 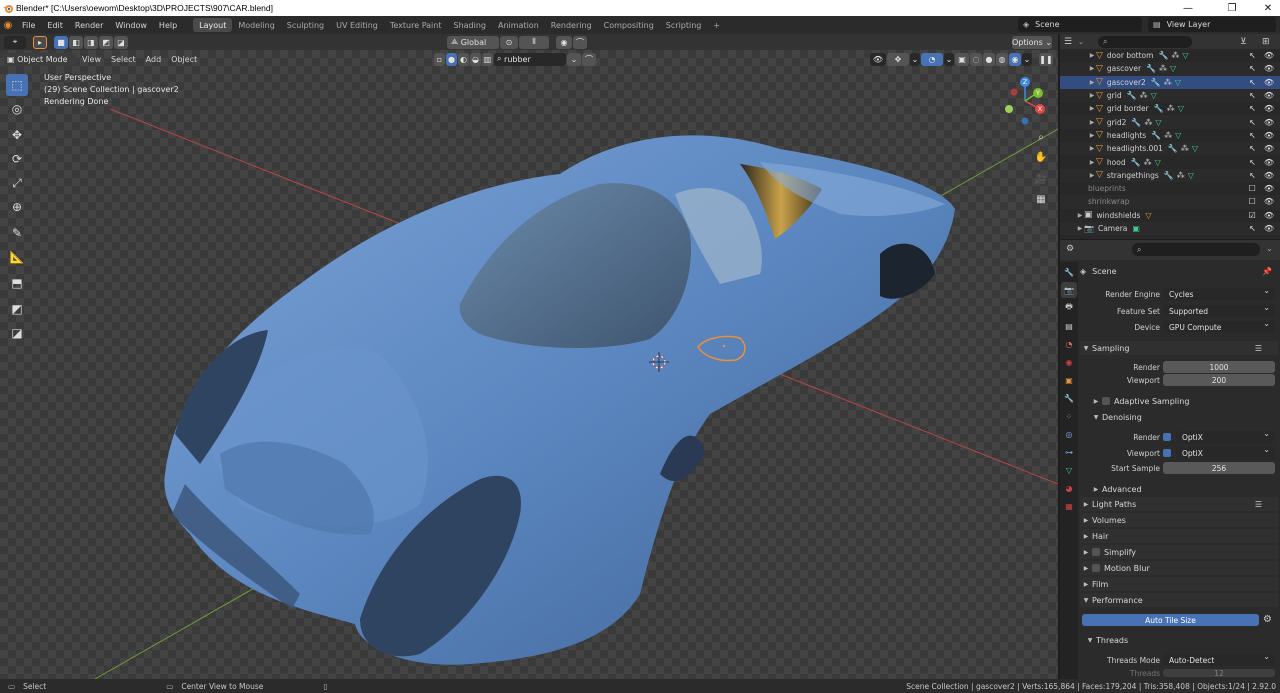 What do you see at coordinates (1267, 271) in the screenshot?
I see `pin-icon: 📌` at bounding box center [1267, 271].